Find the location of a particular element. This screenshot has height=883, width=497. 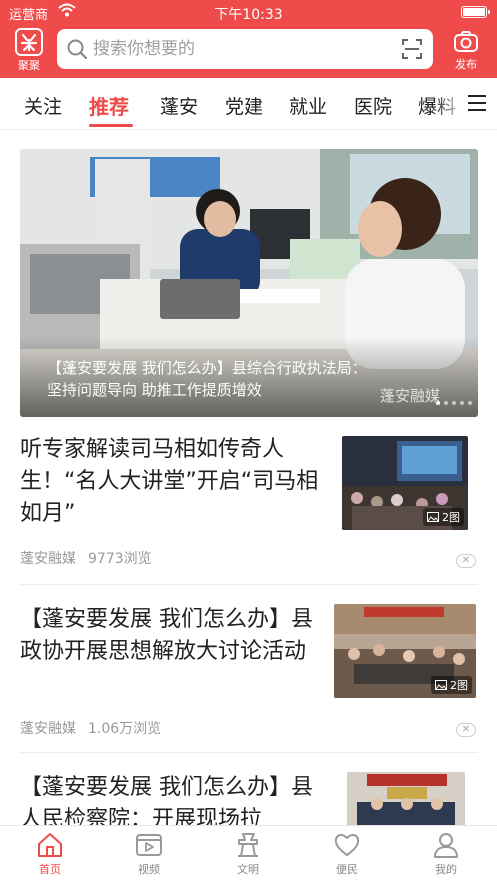

battery-icon is located at coordinates (475, 12).